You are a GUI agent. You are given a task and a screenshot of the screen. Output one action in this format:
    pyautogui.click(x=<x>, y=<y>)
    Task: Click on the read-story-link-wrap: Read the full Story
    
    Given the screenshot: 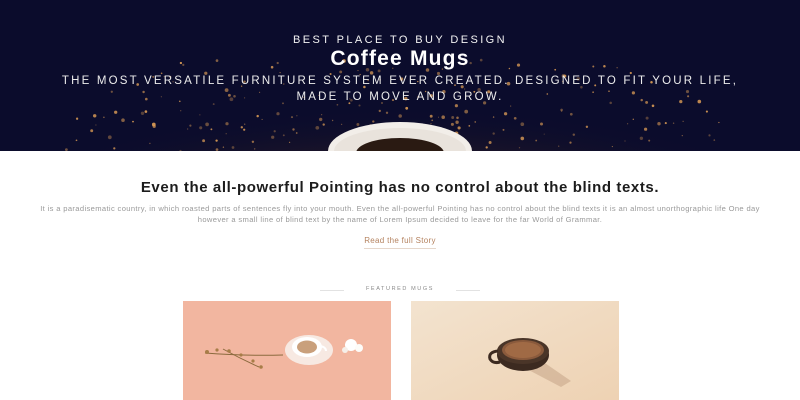 What is the action you would take?
    pyautogui.click(x=400, y=242)
    